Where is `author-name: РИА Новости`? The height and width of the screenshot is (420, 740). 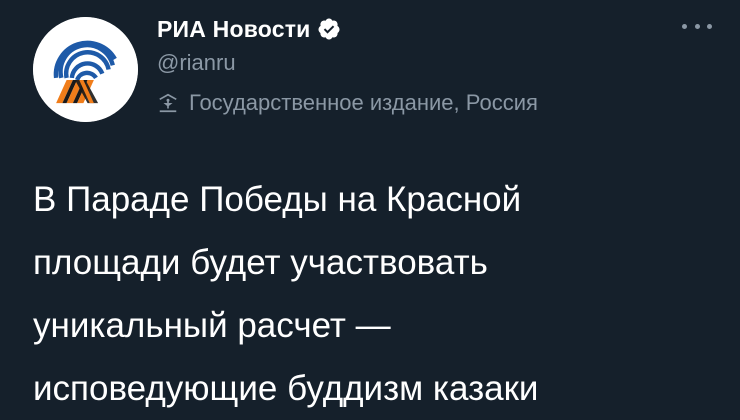
author-name: РИА Новости is located at coordinates (234, 29).